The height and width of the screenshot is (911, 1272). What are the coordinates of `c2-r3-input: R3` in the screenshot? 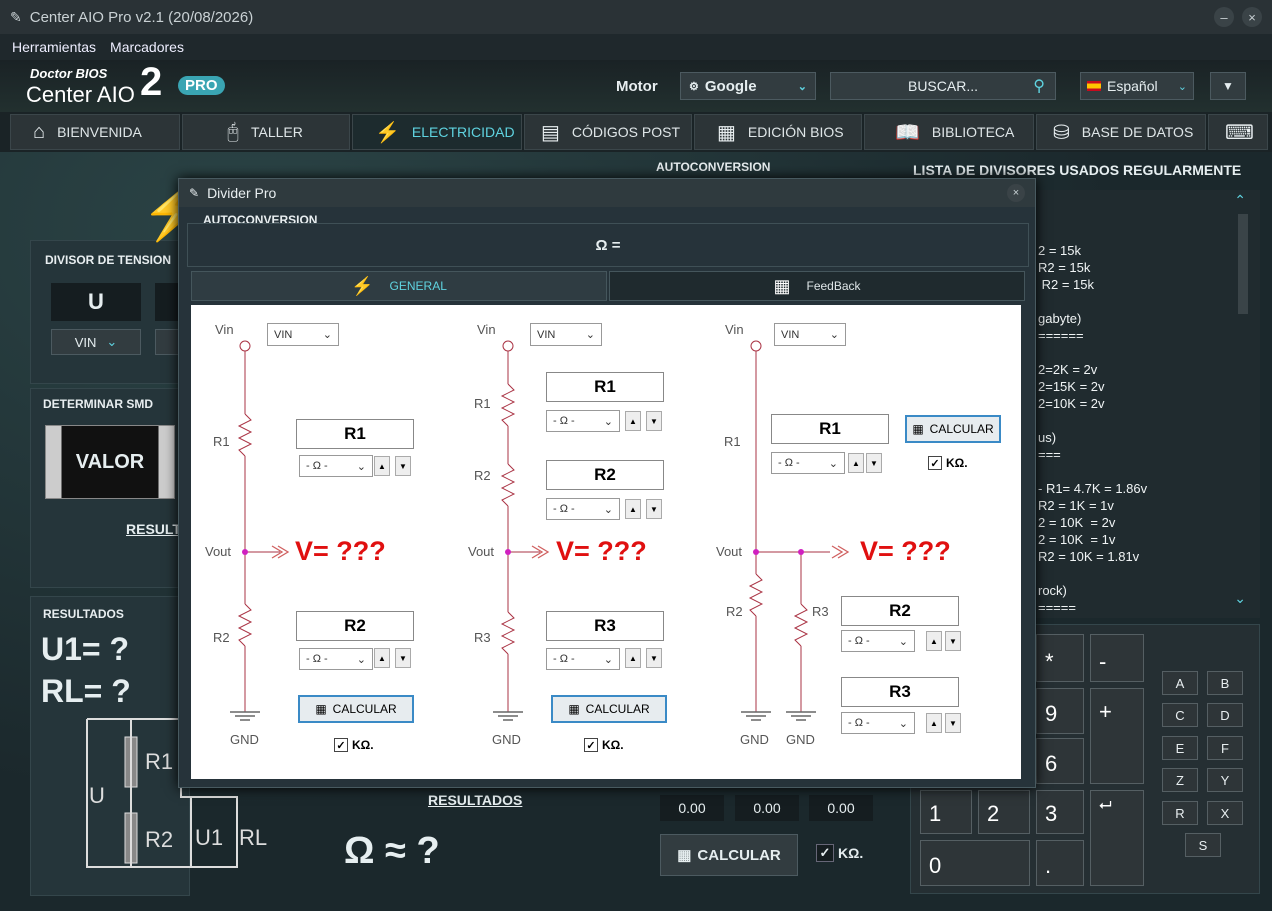 It's located at (605, 626).